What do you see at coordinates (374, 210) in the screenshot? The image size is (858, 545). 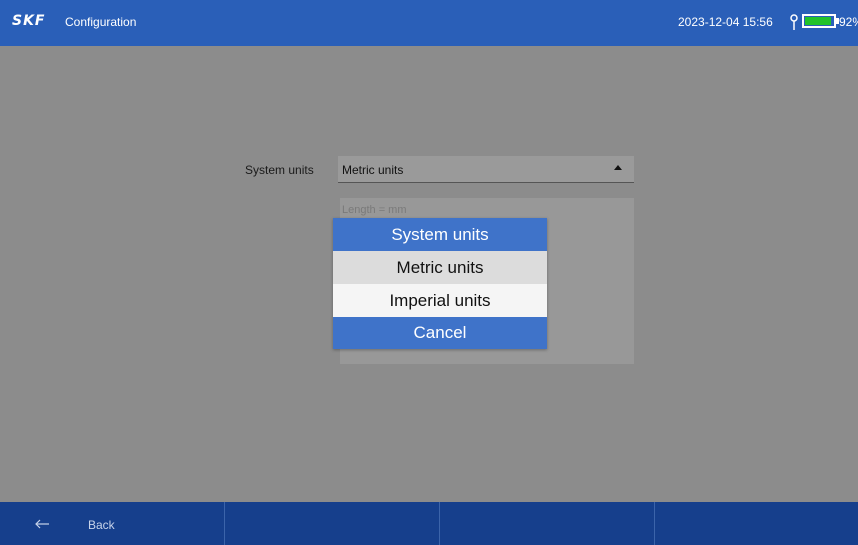 I see `length-unit-info: Length = mm` at bounding box center [374, 210].